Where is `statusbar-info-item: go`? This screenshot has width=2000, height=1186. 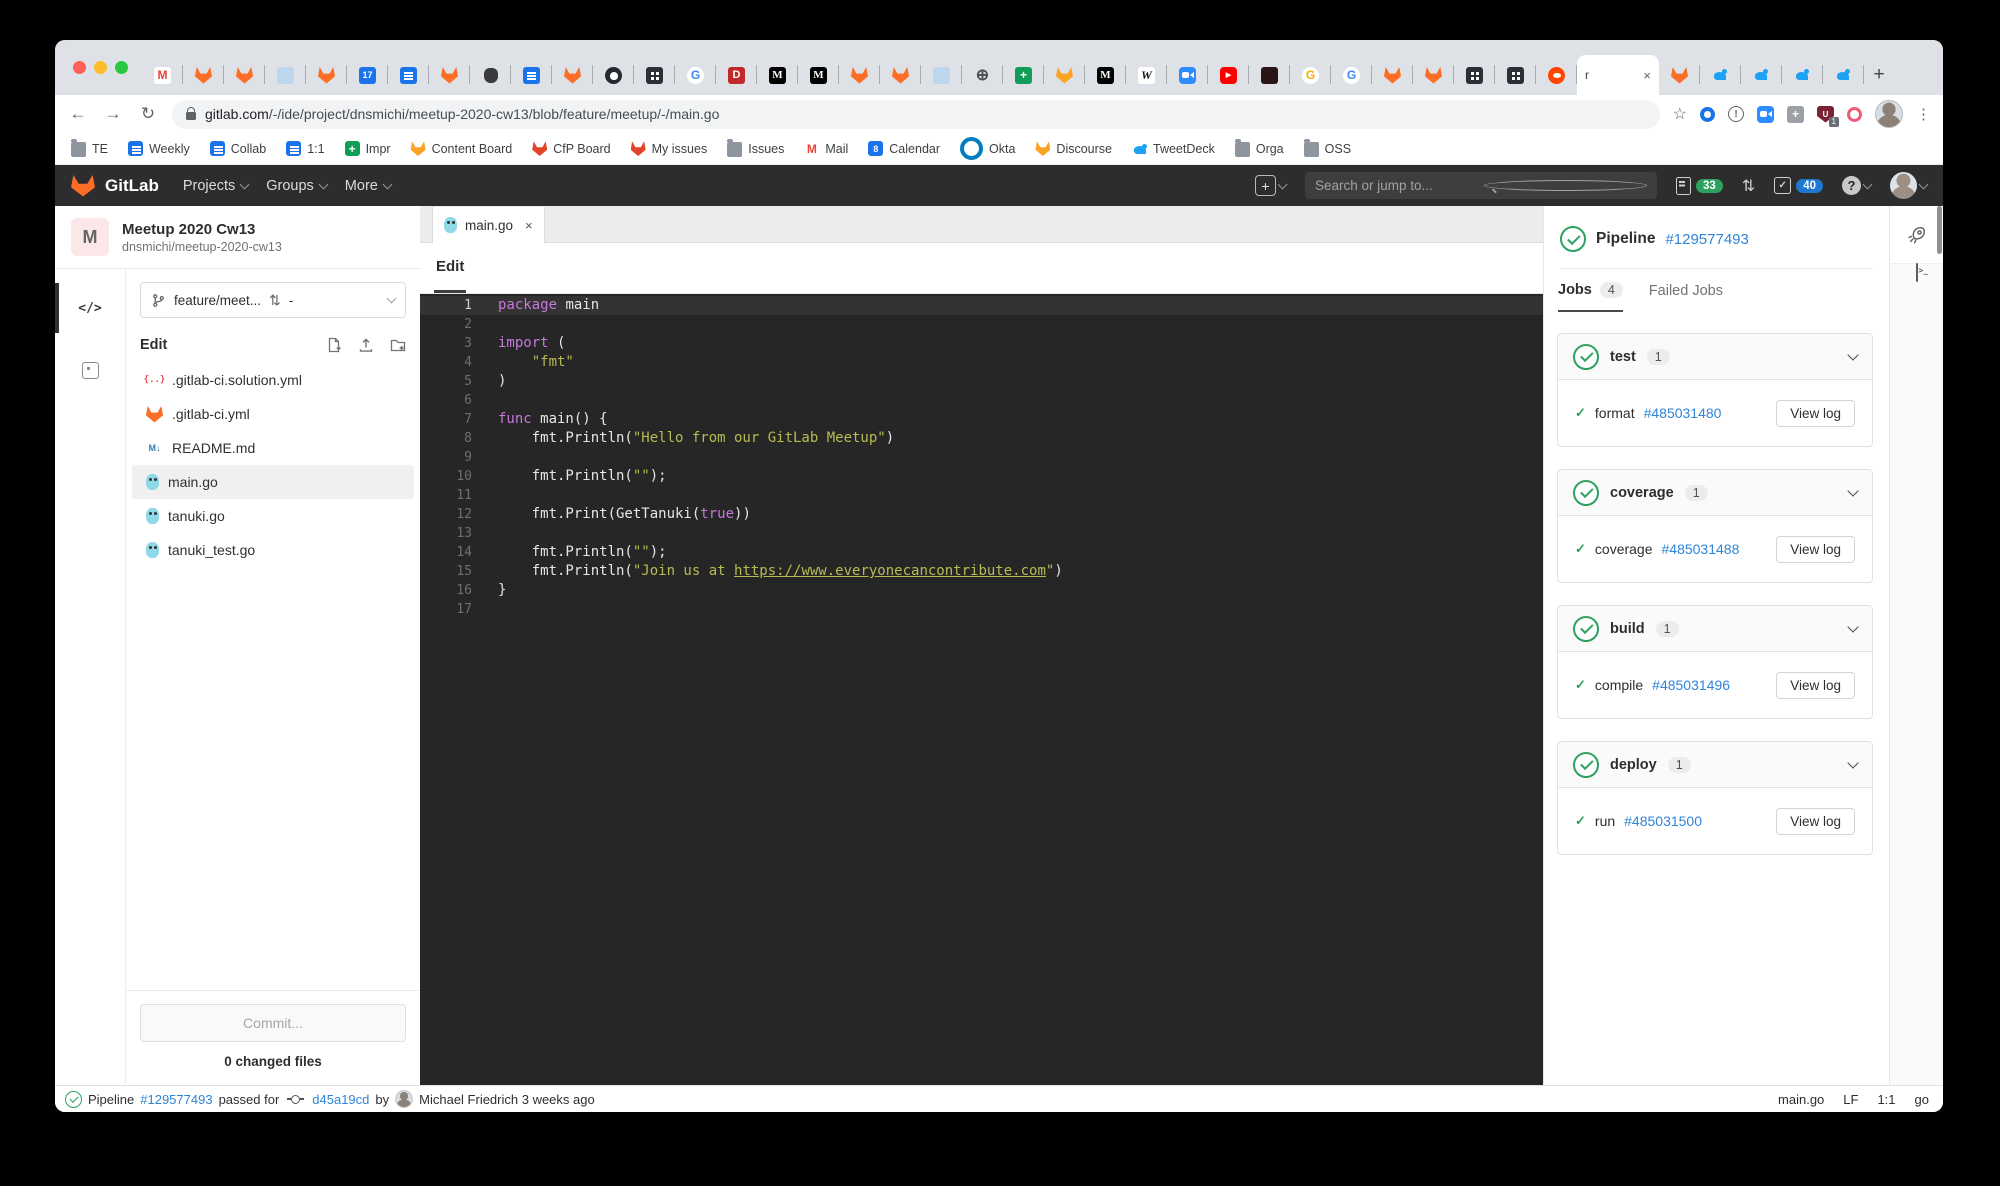 statusbar-info-item: go is located at coordinates (1922, 1099).